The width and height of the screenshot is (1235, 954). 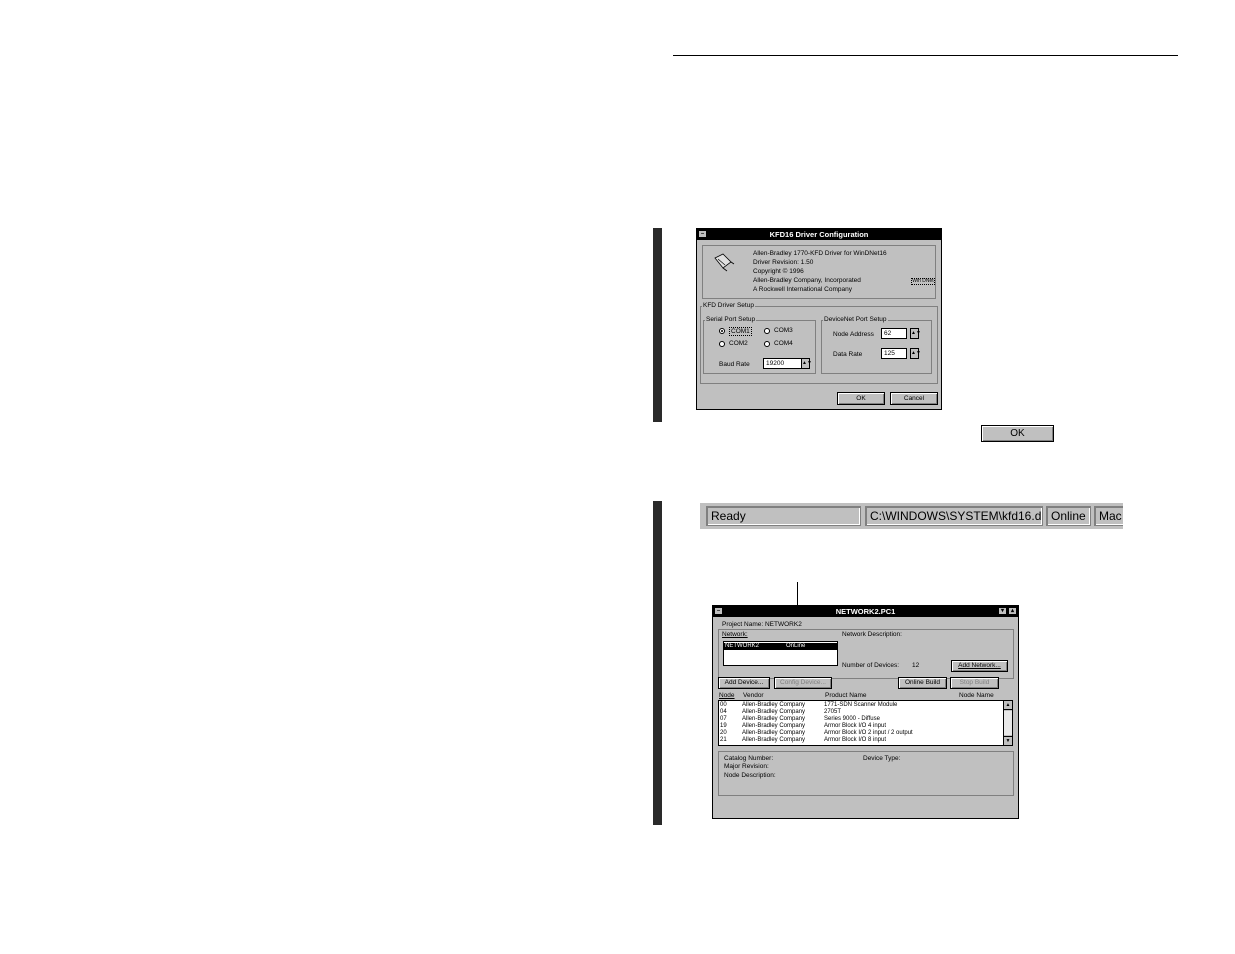 What do you see at coordinates (723, 719) in the screenshot?
I see `row-node: 07` at bounding box center [723, 719].